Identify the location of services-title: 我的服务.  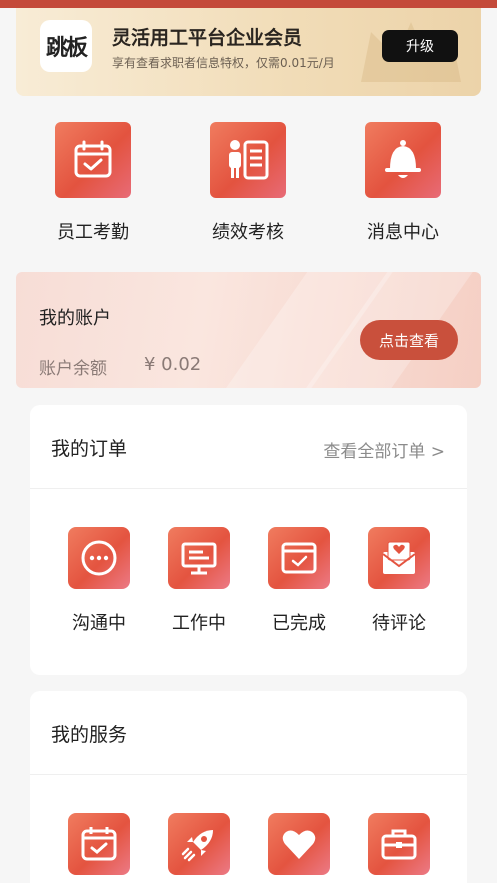
(89, 735).